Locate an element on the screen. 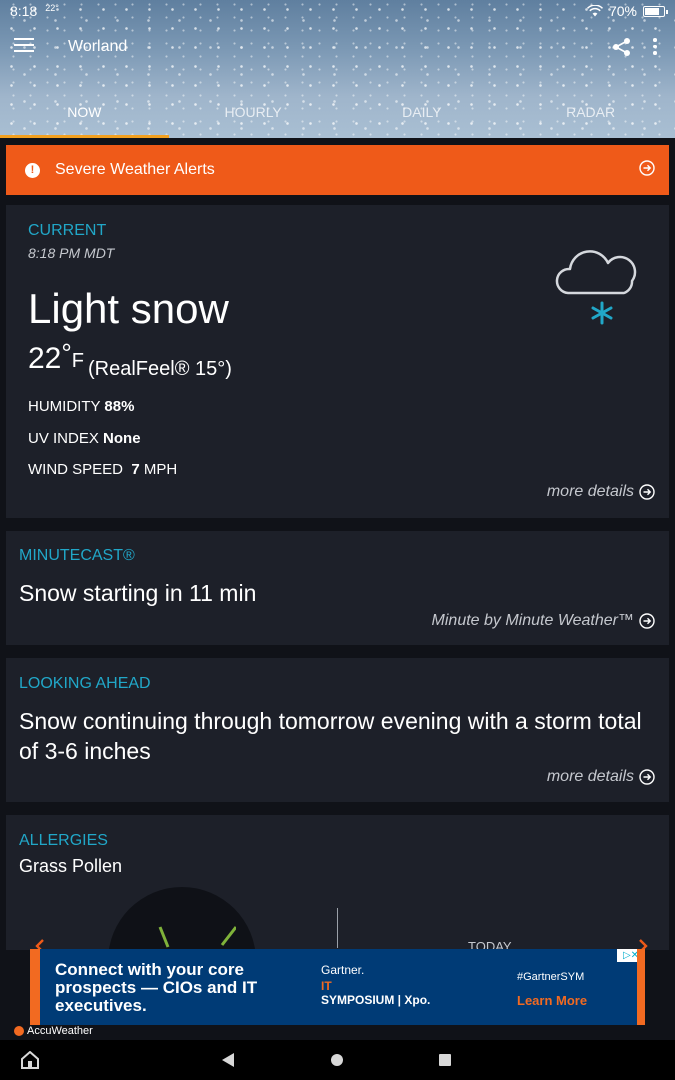  home-icon is located at coordinates (30, 1060).